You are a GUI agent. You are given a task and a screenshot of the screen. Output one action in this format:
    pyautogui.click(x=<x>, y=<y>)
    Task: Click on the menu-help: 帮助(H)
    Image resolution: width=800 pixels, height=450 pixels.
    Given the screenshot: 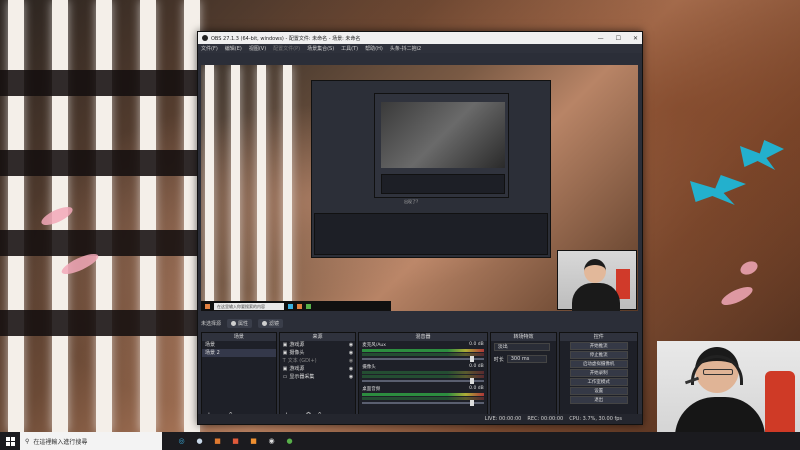 What is the action you would take?
    pyautogui.click(x=374, y=48)
    